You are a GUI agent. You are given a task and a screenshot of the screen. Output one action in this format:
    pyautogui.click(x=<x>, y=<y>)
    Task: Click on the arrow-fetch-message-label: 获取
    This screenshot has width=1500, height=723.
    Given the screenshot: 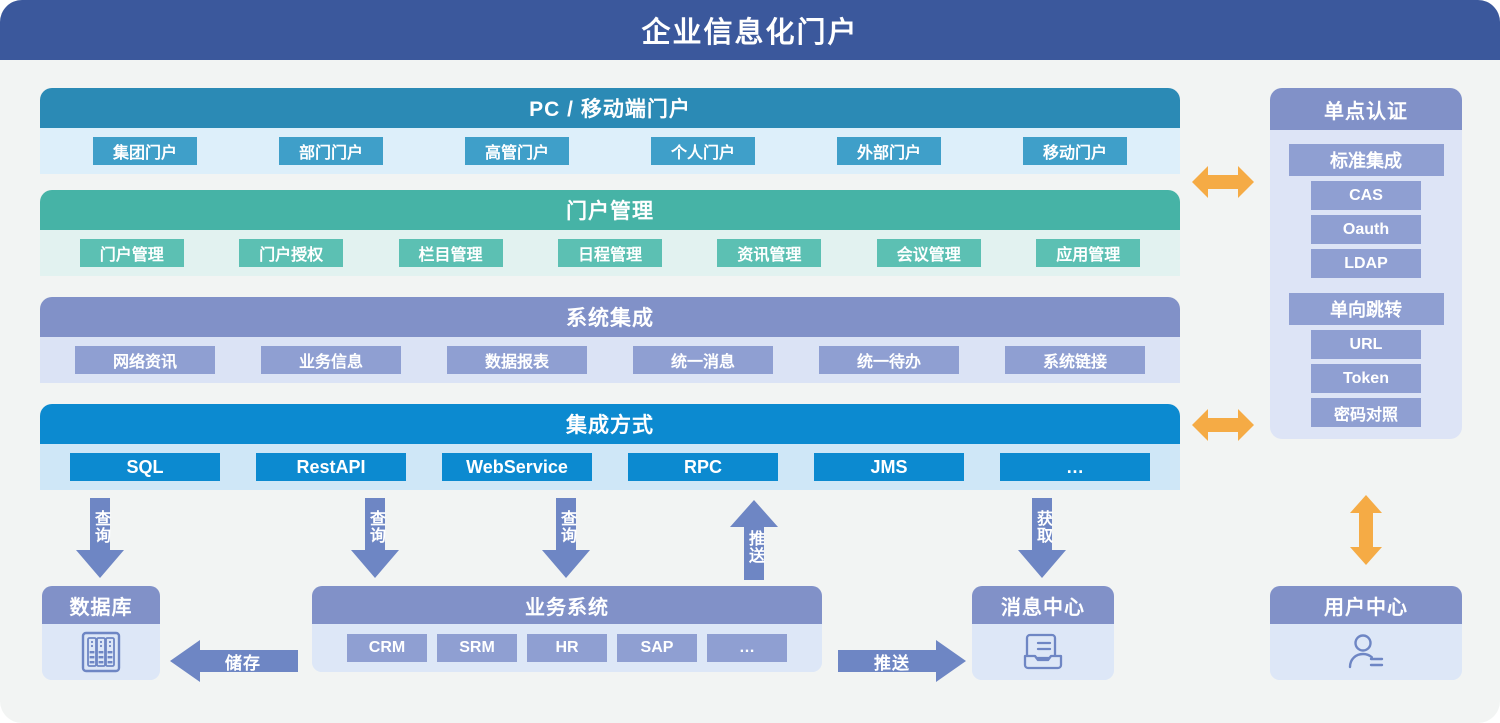 What is the action you would take?
    pyautogui.click(x=1042, y=527)
    